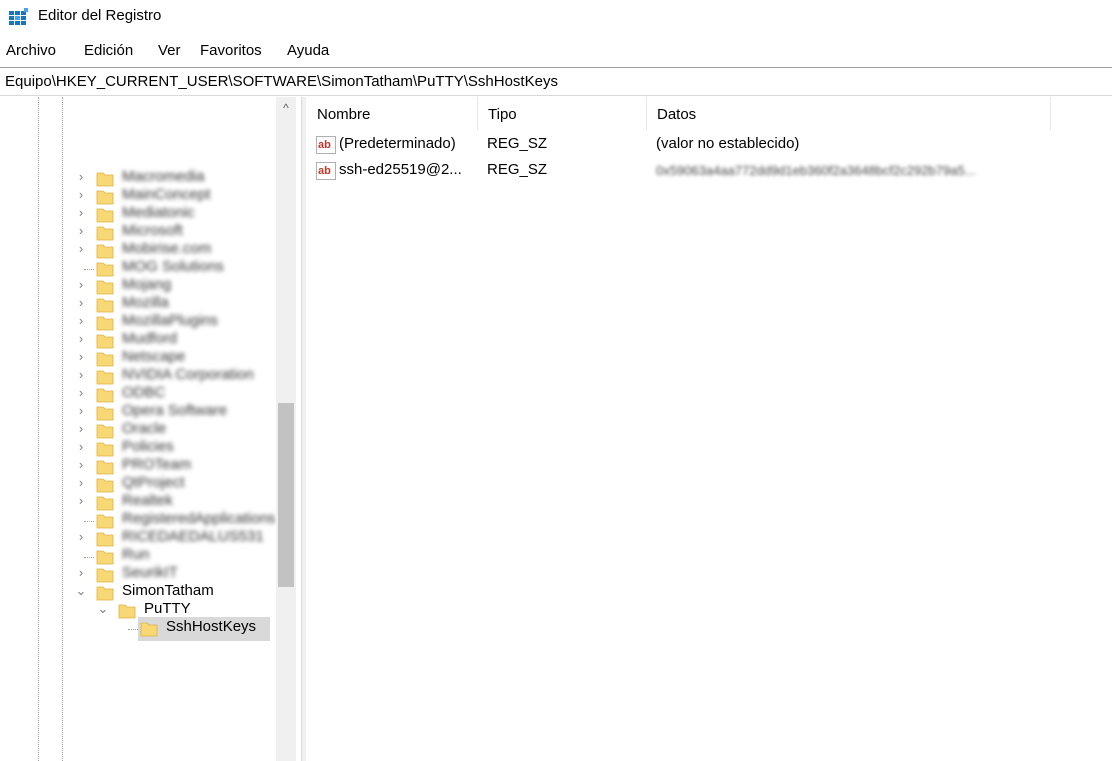 Image resolution: width=1114 pixels, height=761 pixels. What do you see at coordinates (199, 518) in the screenshot?
I see `tree-item-label: RegisteredApplications` at bounding box center [199, 518].